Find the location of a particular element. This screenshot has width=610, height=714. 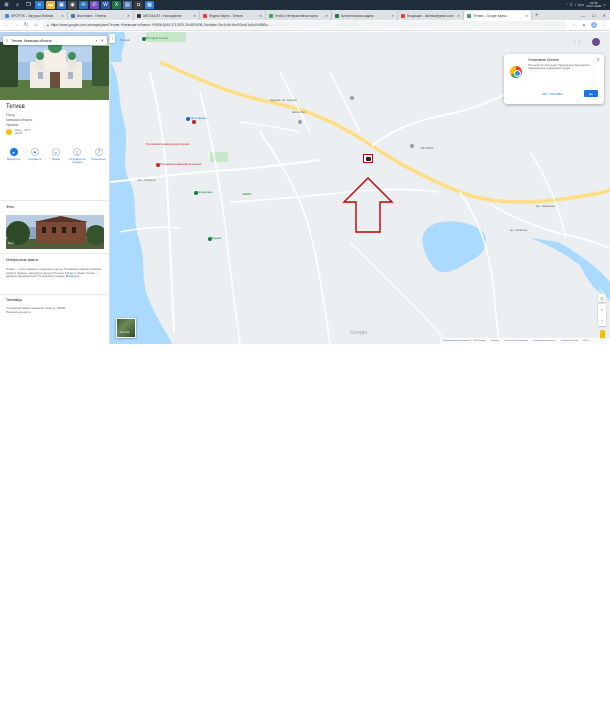

mail-icon: ✉ is located at coordinates (83, 5).